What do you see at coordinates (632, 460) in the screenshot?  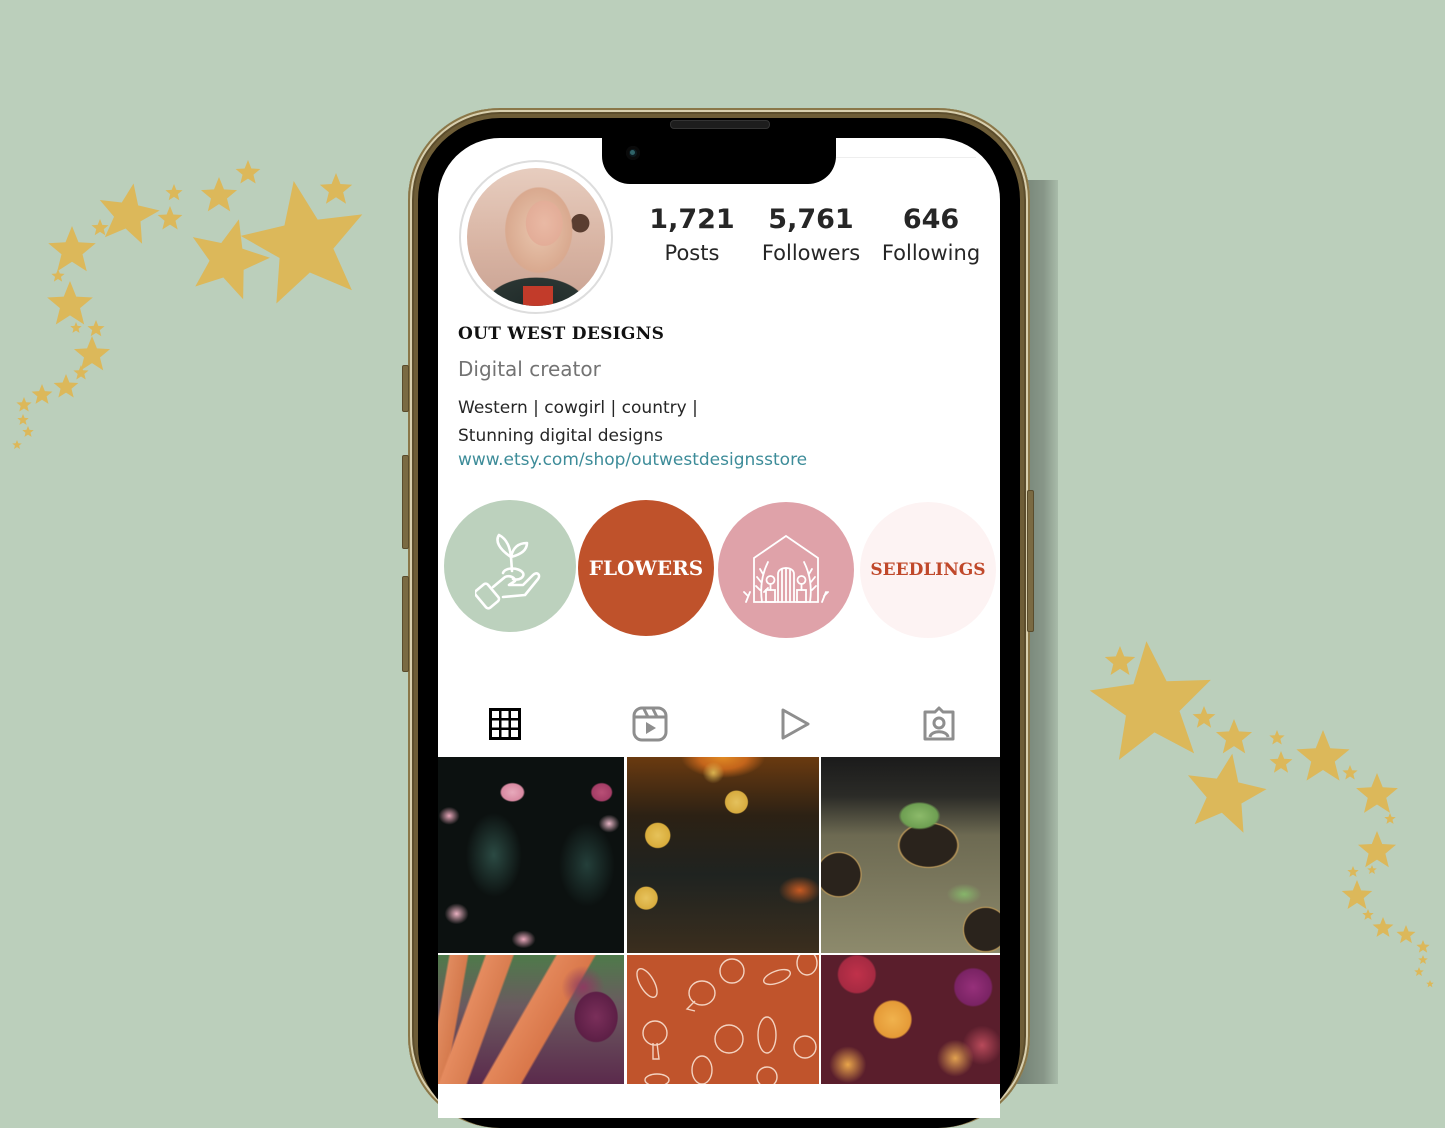 I see `profile-website-link: www.etsy.com/shop/outwestdesignsstore` at bounding box center [632, 460].